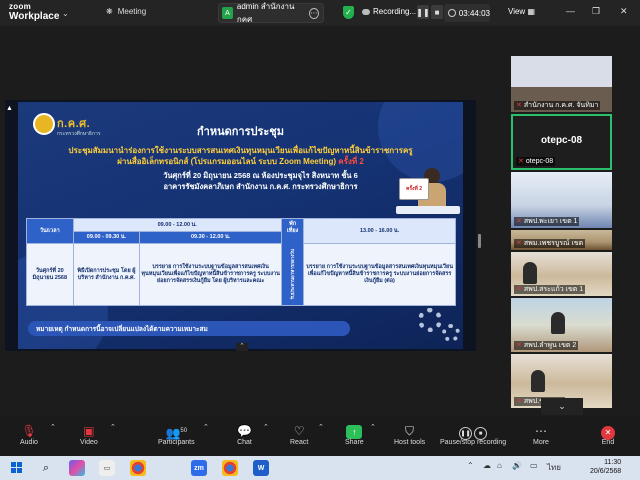 The width and height of the screenshot is (640, 480). I want to click on cloud-icon: ☁, so click(487, 465).